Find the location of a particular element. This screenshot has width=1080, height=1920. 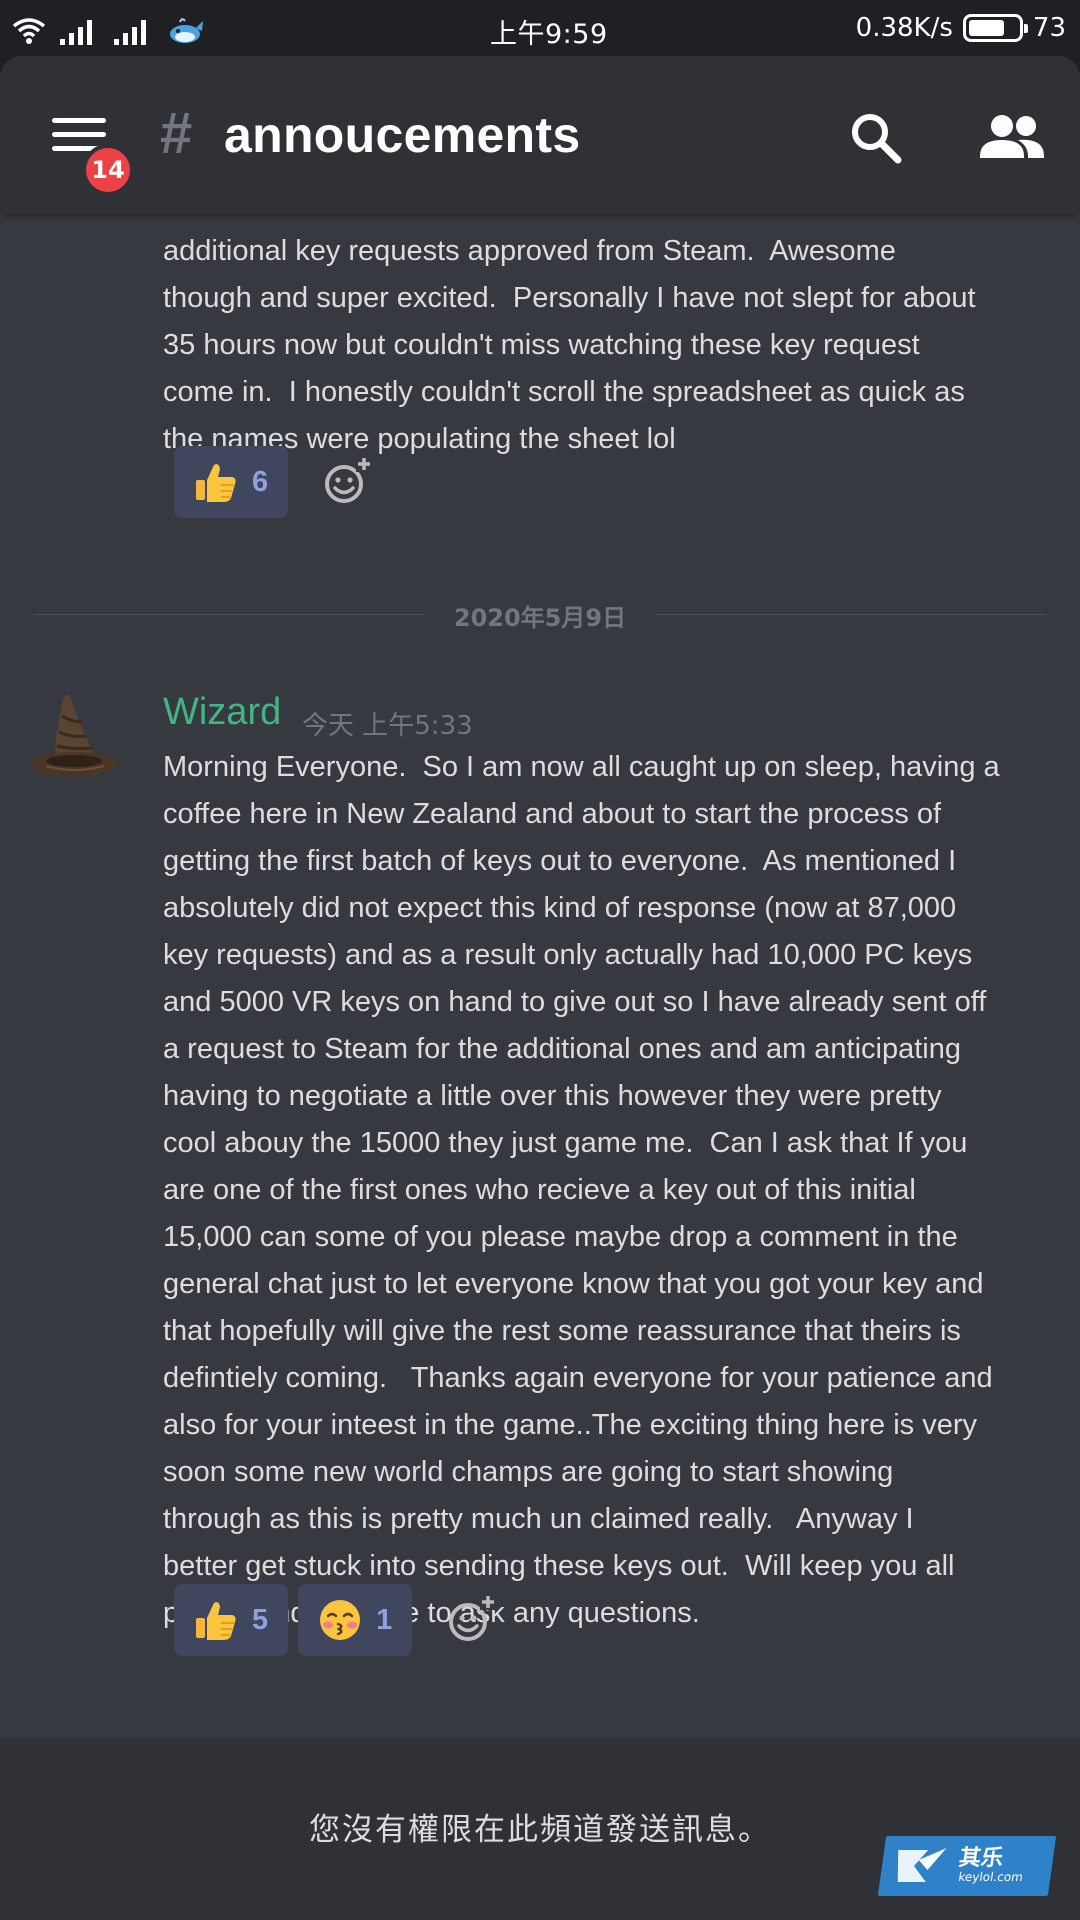

channel-header: 14 # annoucements is located at coordinates (540, 135).